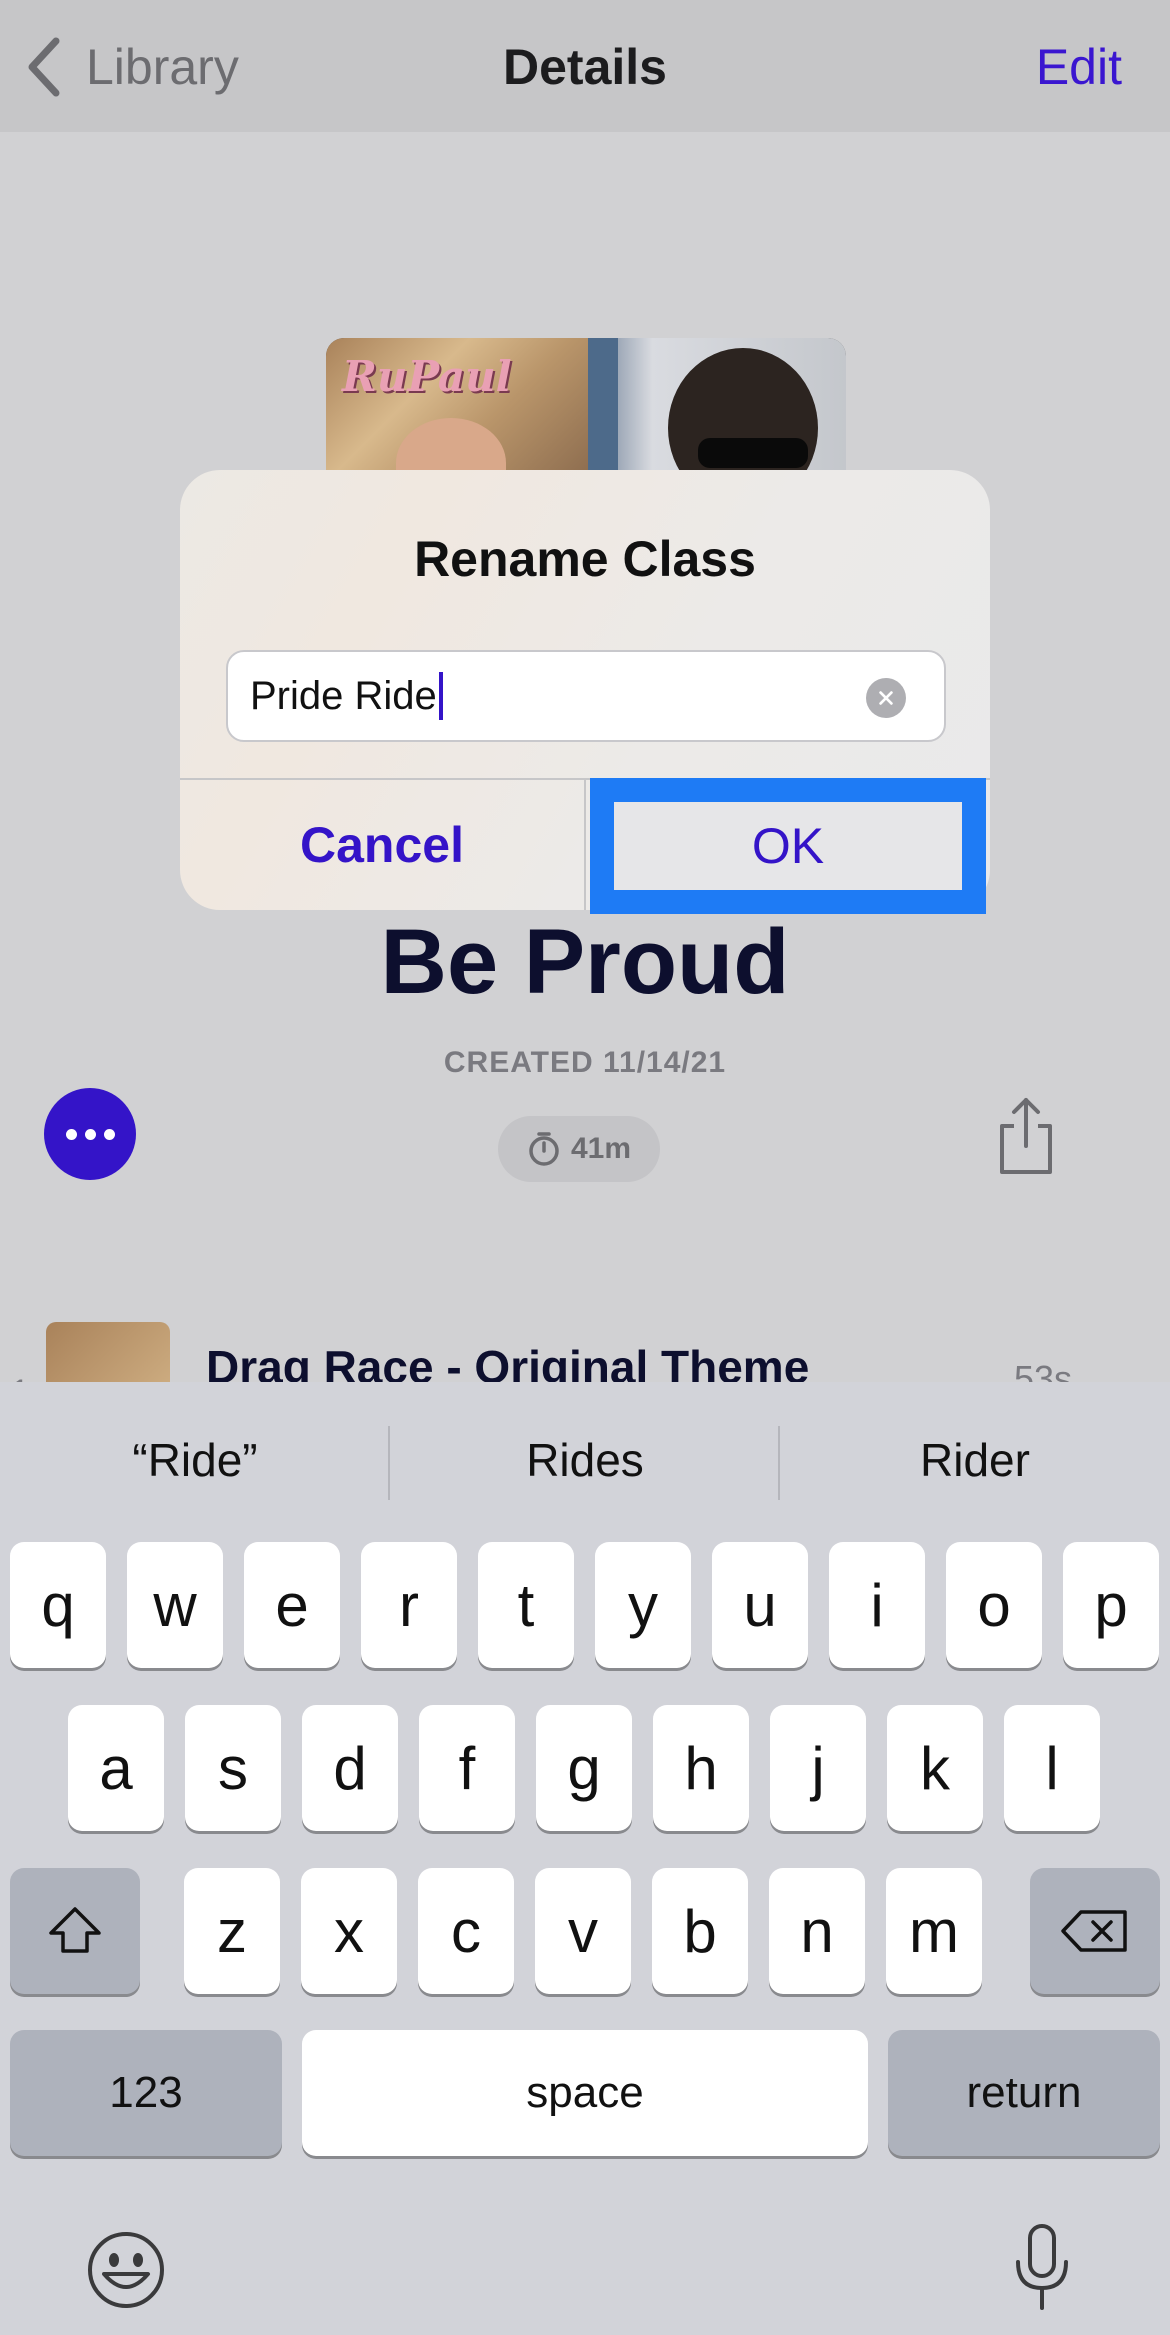  I want to click on key-u: u, so click(760, 1605).